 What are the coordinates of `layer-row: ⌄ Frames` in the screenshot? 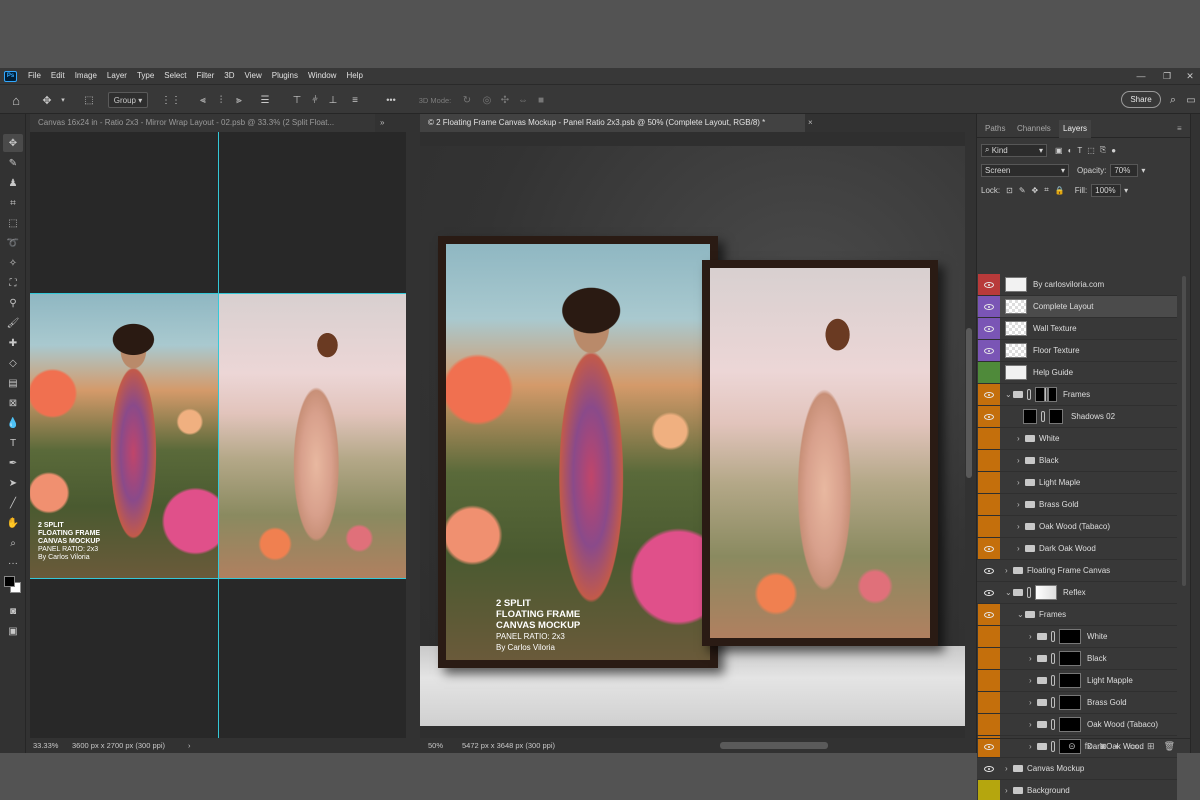 It's located at (1077, 395).